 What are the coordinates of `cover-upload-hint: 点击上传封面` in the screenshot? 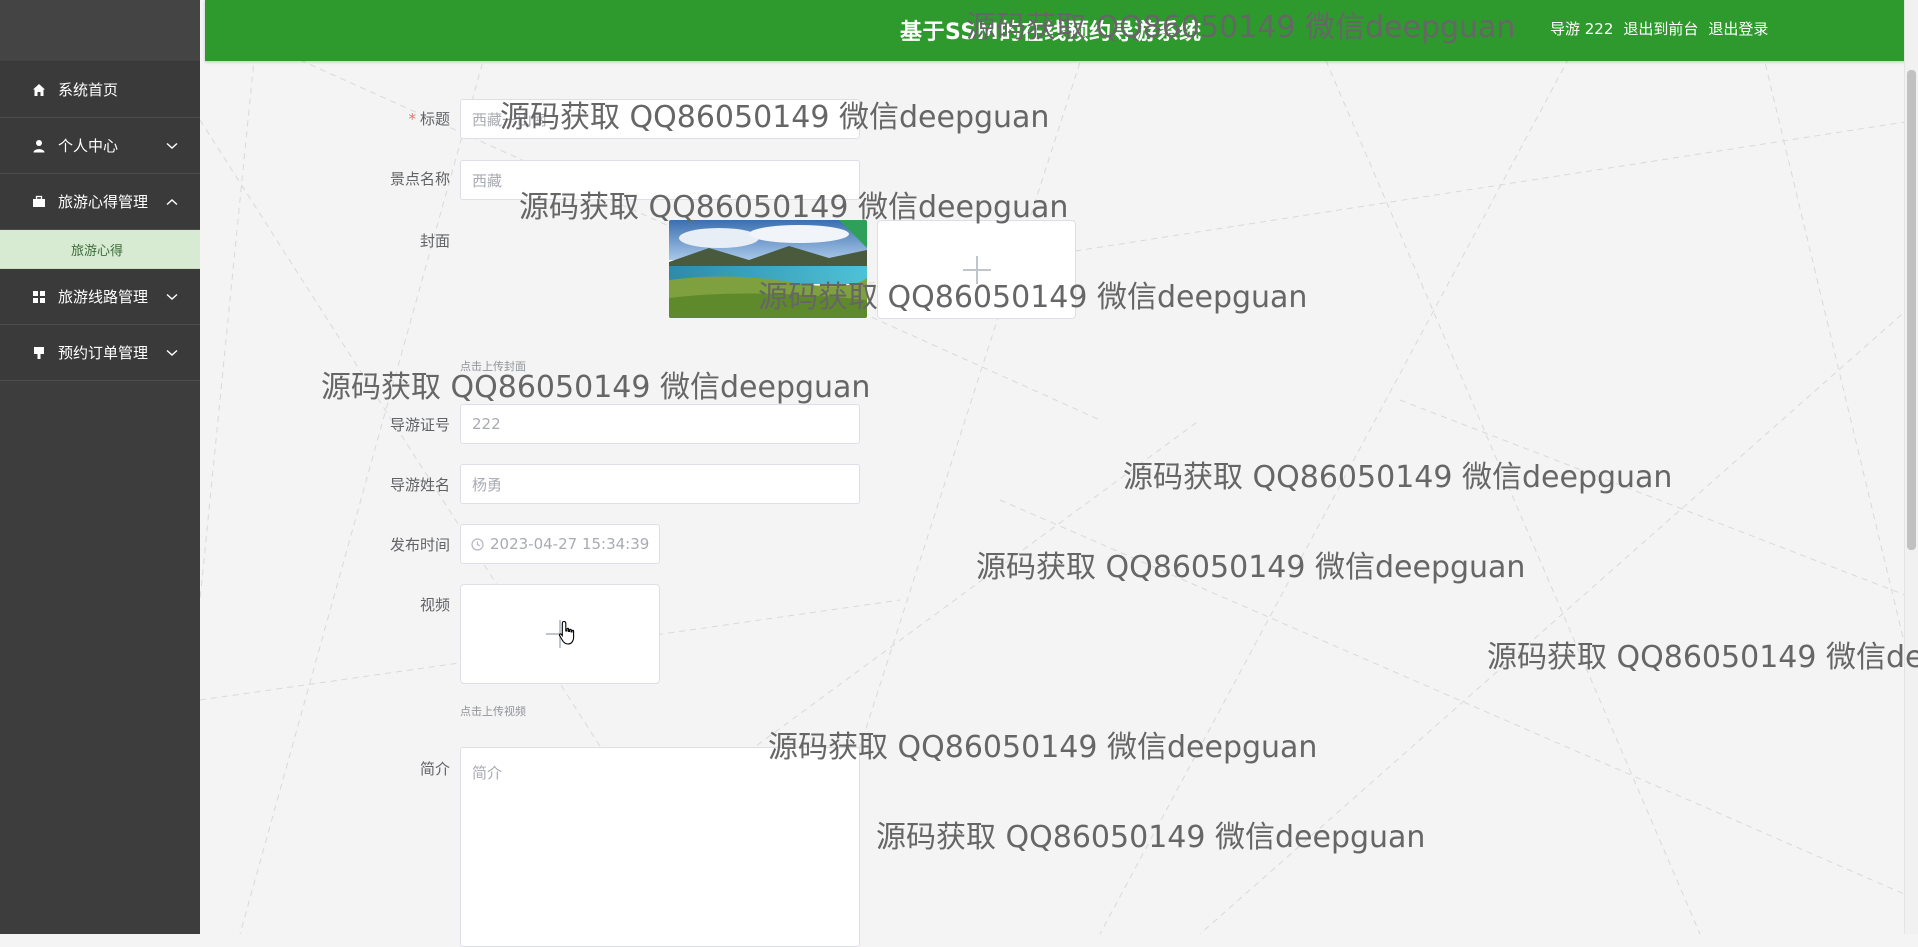 It's located at (493, 366).